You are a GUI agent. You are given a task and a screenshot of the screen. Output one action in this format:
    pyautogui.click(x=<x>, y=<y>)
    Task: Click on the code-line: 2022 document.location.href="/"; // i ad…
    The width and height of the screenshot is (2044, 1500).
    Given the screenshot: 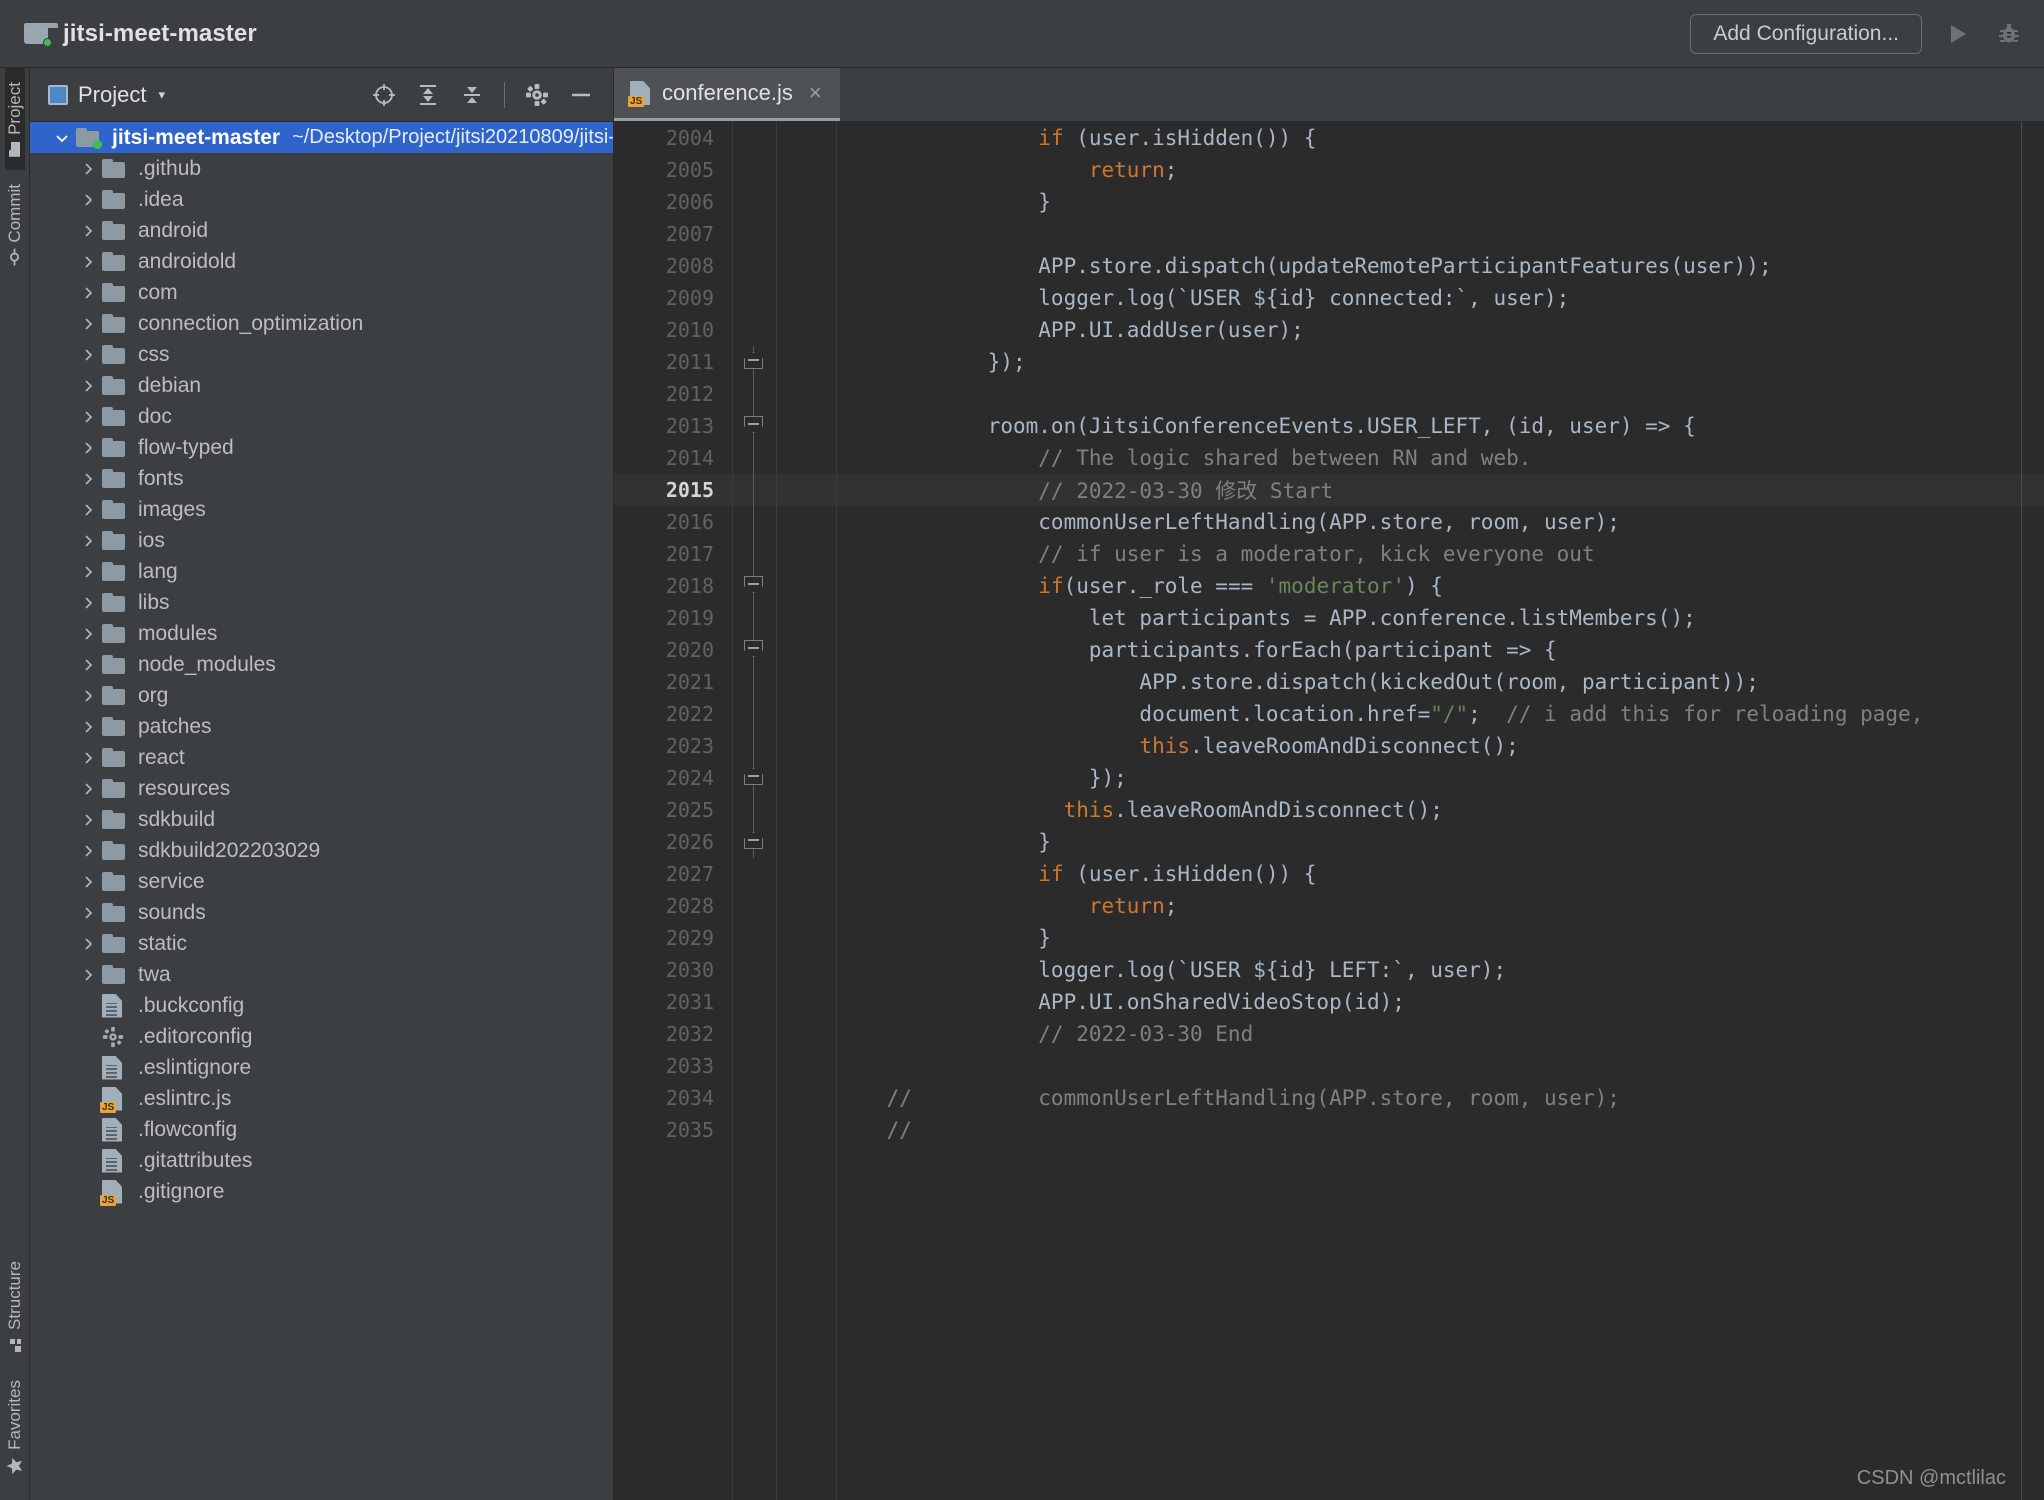 What is the action you would take?
    pyautogui.click(x=1329, y=714)
    